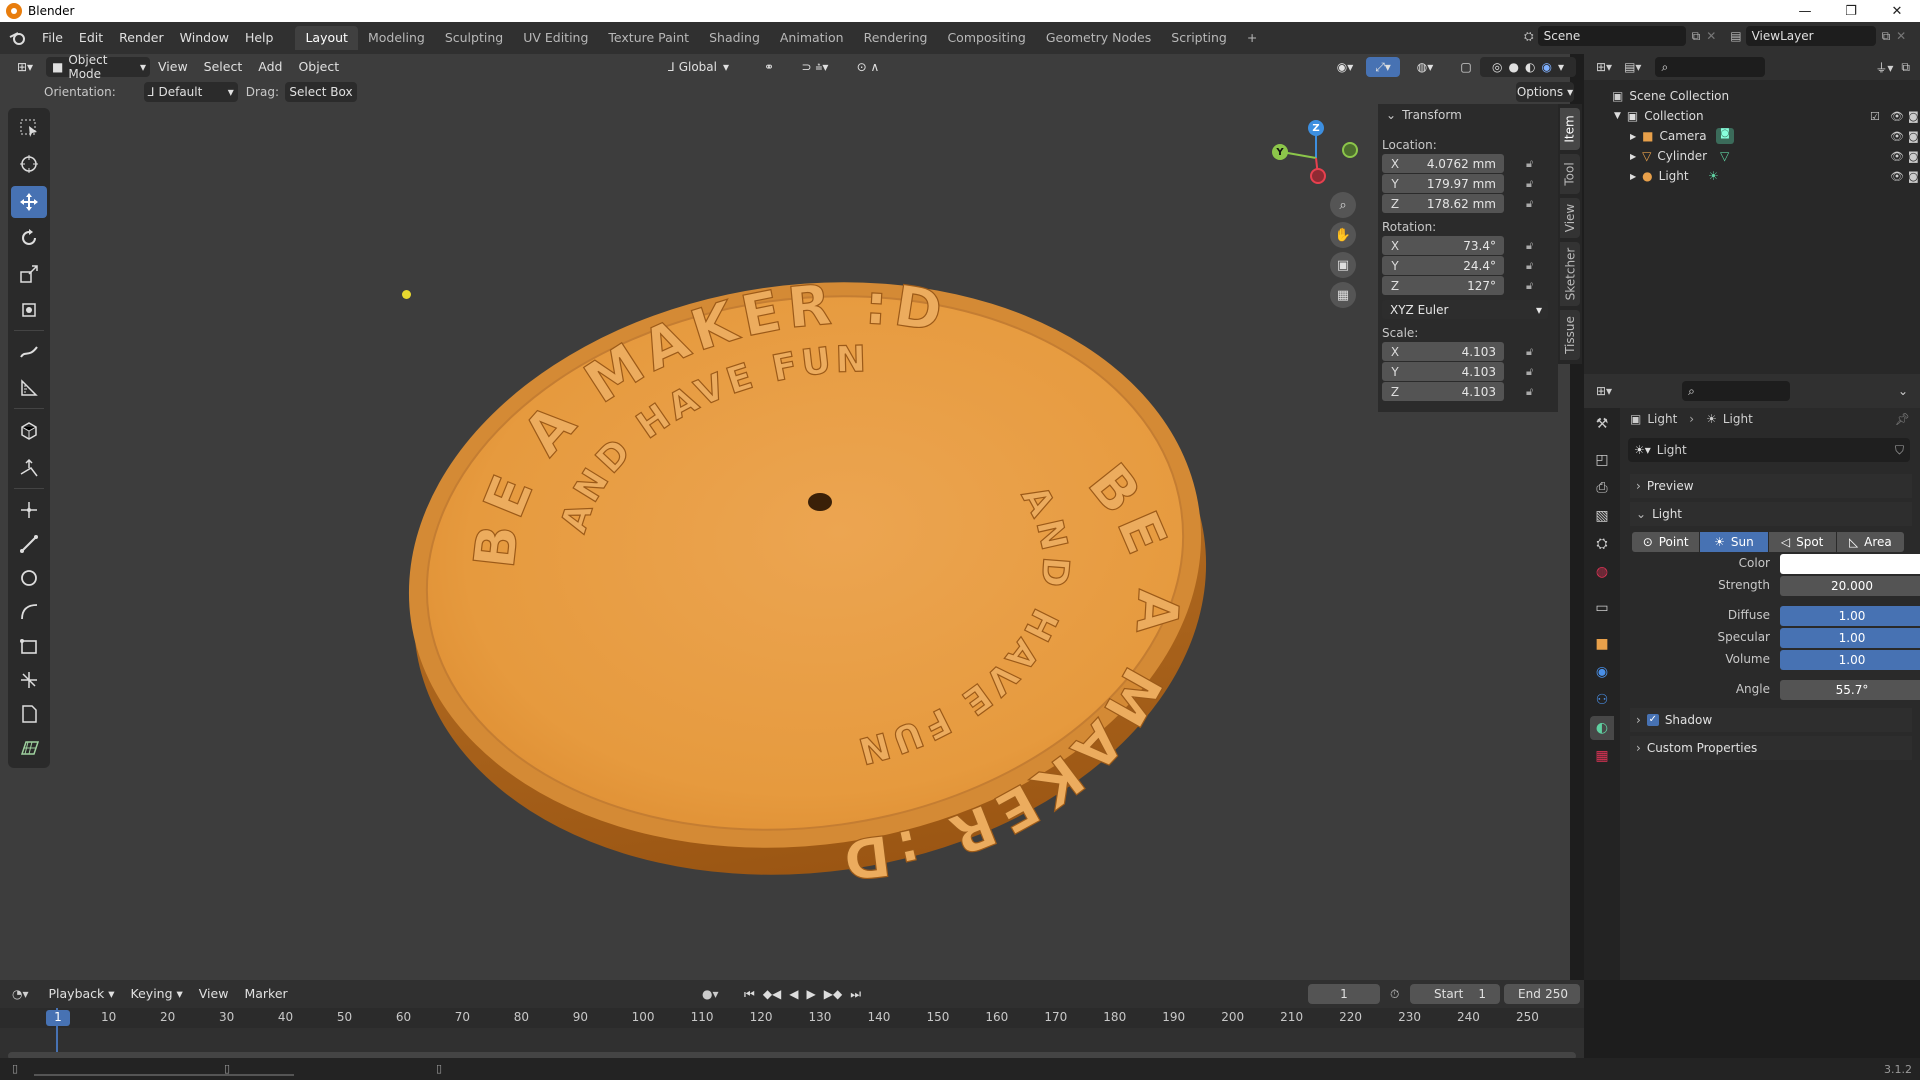 Image resolution: width=1920 pixels, height=1080 pixels. Describe the element at coordinates (29, 468) in the screenshot. I see `extrude-tool-icon` at that location.